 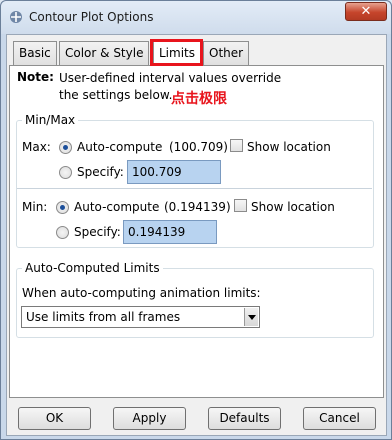 What do you see at coordinates (149, 418) in the screenshot?
I see `apply-button: Apply` at bounding box center [149, 418].